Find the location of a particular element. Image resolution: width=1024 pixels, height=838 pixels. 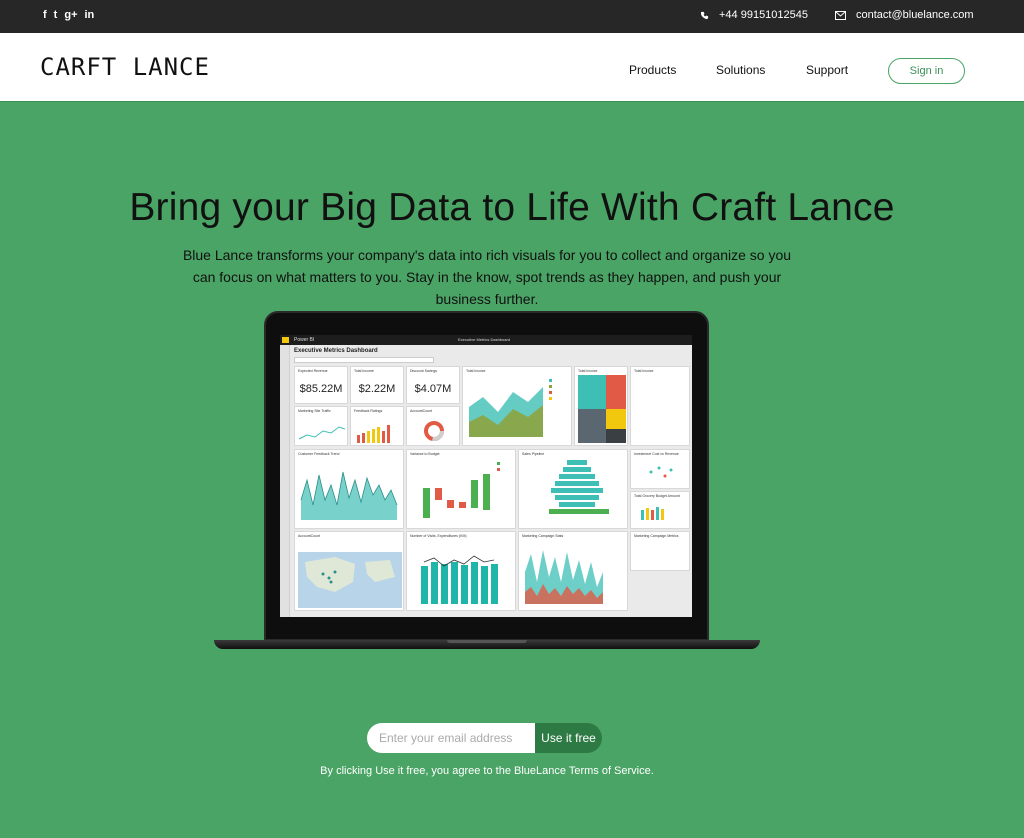

funnel-chart is located at coordinates (579, 487).